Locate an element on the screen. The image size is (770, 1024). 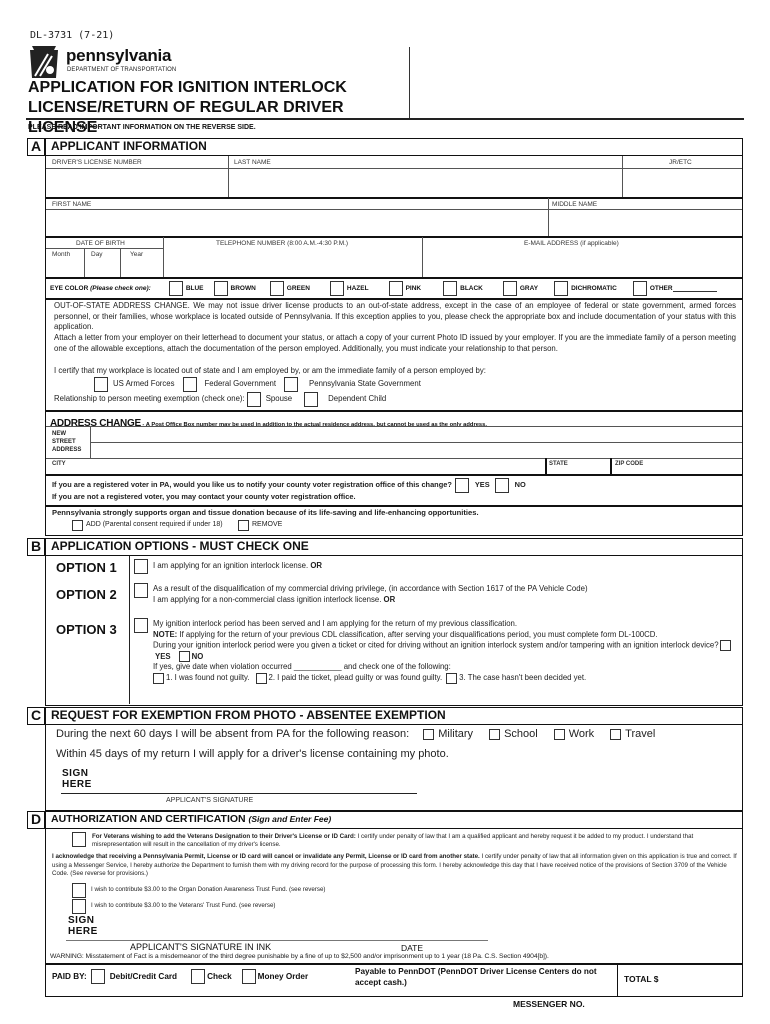
option-3-checkbox is located at coordinates (141, 625).